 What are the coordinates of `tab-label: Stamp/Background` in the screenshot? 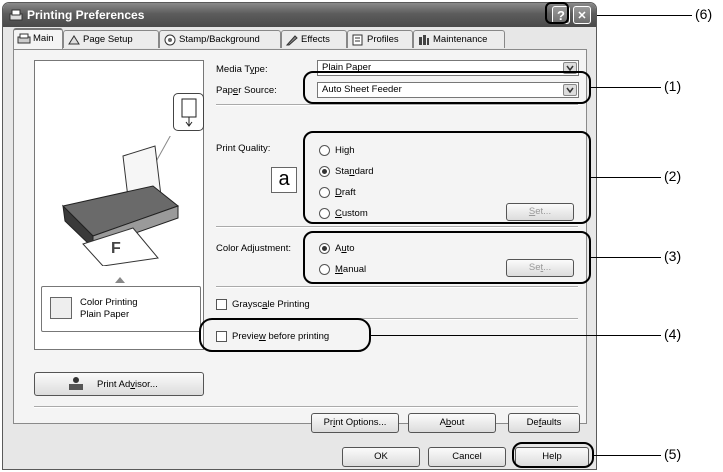 It's located at (219, 39).